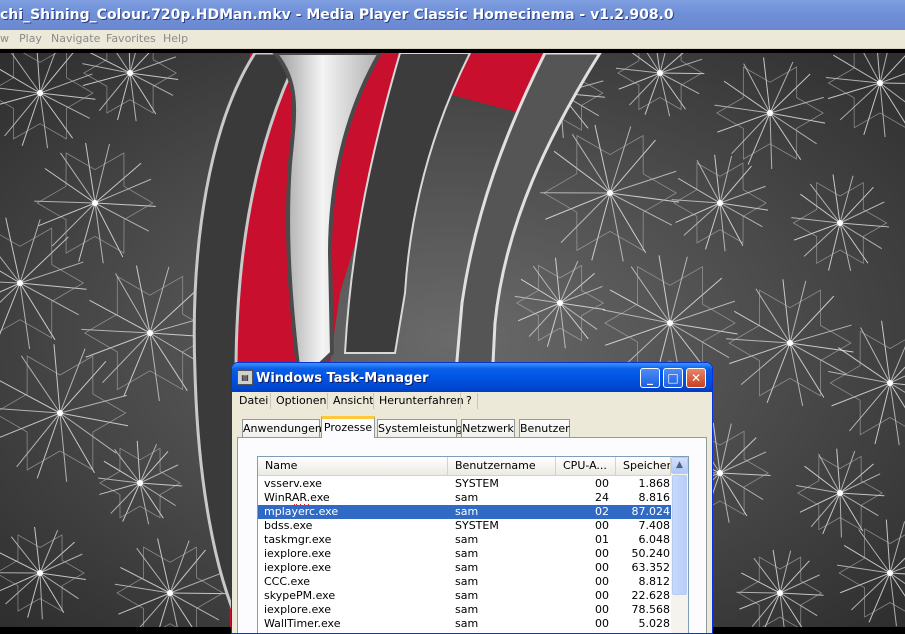 The image size is (905, 634). I want to click on process-name: mplayerc.exe, so click(354, 512).